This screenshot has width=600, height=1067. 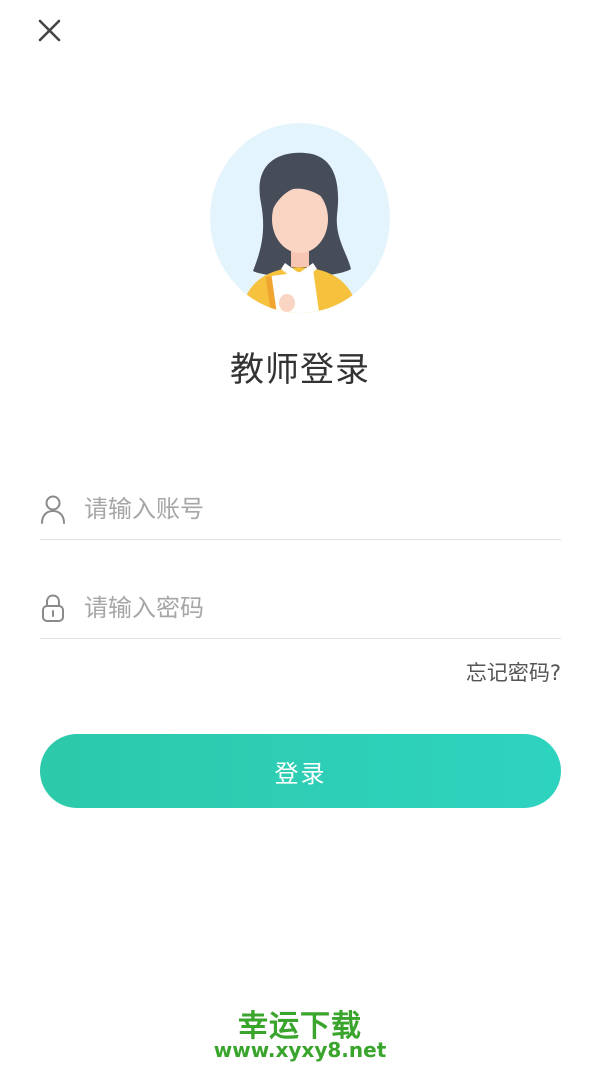 I want to click on teacher-avatar, so click(x=300, y=218).